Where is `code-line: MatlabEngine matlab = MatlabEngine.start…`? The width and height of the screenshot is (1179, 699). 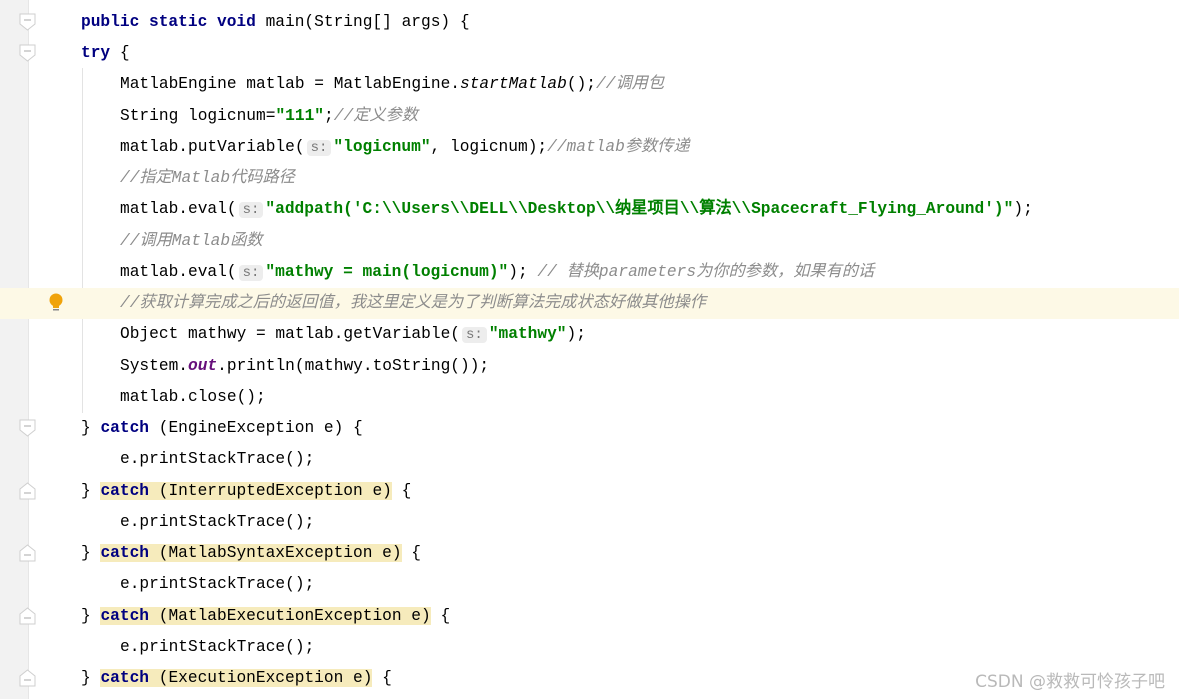 code-line: MatlabEngine matlab = MatlabEngine.start… is located at coordinates (589, 84).